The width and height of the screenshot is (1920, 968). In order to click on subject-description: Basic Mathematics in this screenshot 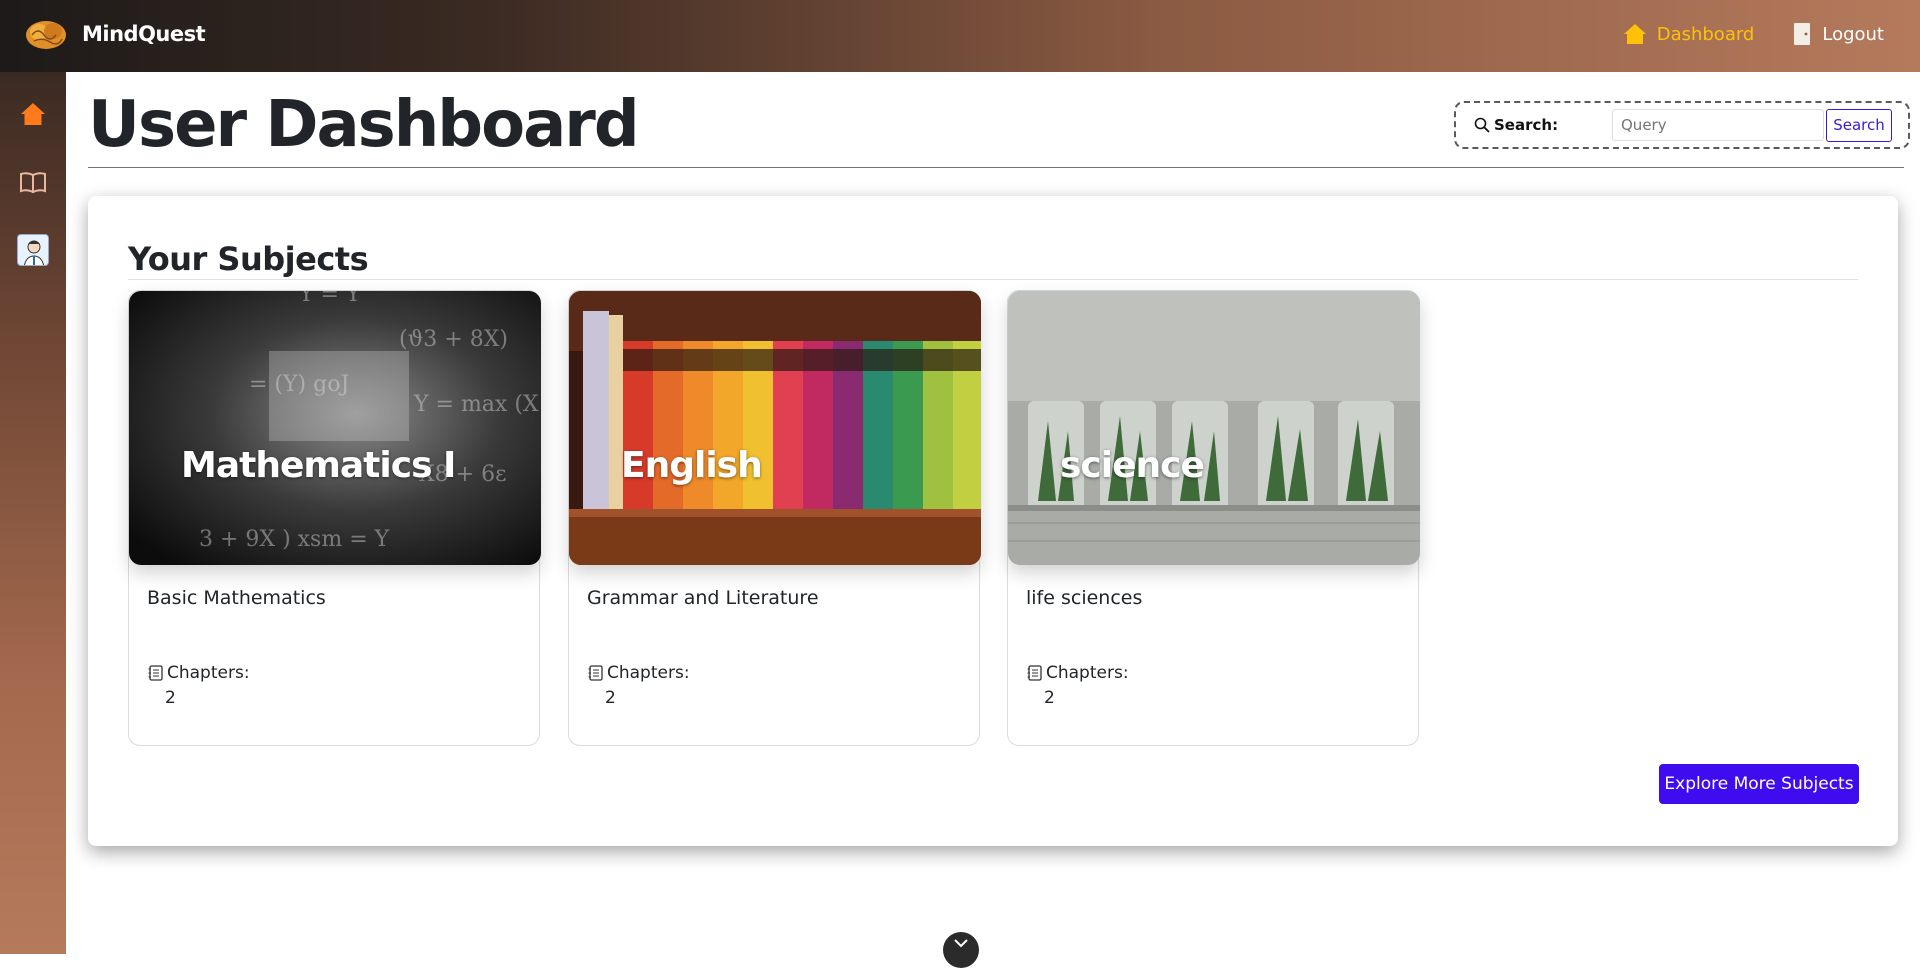, I will do `click(236, 598)`.